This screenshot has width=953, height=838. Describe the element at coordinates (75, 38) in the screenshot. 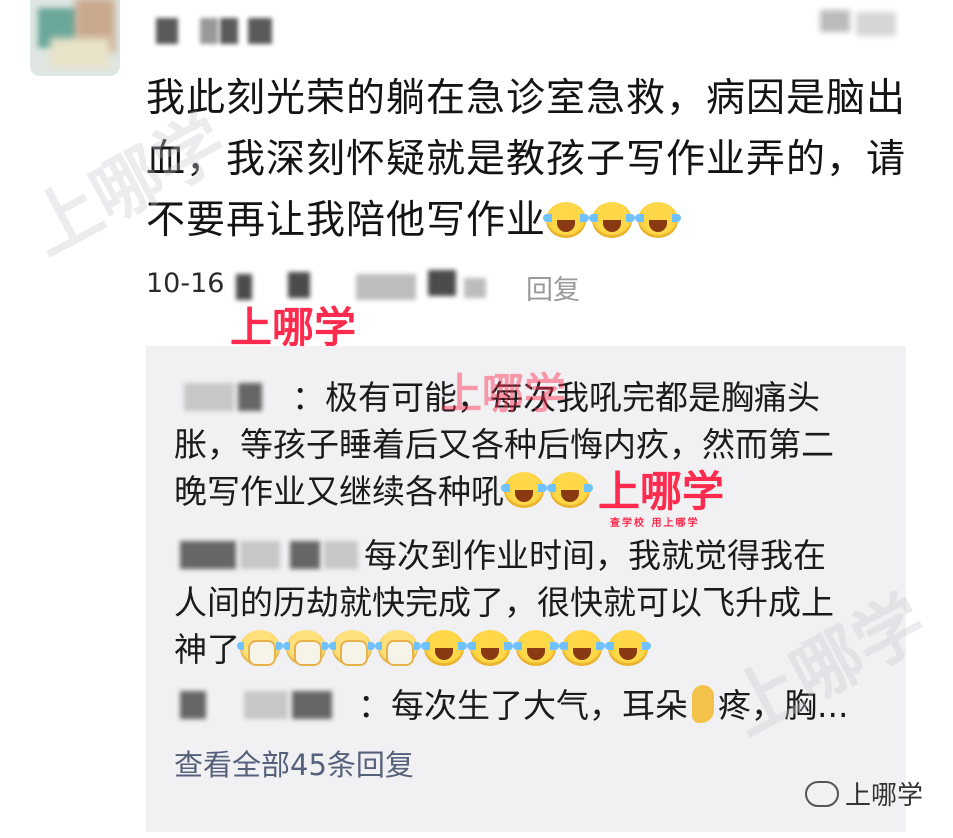

I see `avatar` at that location.